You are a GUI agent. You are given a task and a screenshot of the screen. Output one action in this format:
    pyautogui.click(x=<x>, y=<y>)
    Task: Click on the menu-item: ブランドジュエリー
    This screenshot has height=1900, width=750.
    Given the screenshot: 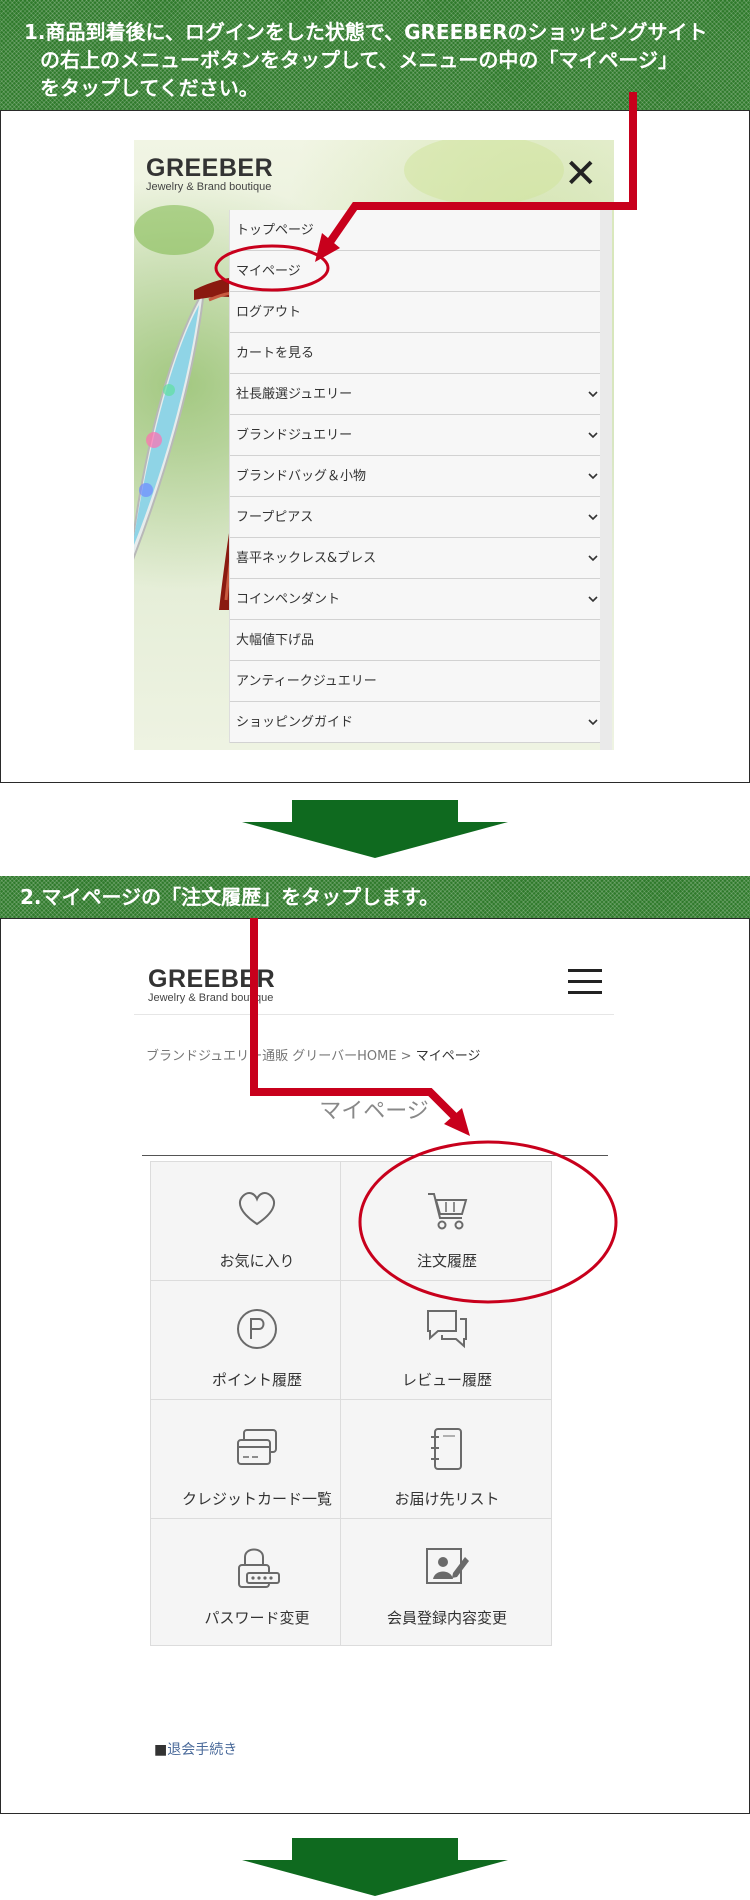 What is the action you would take?
    pyautogui.click(x=420, y=435)
    